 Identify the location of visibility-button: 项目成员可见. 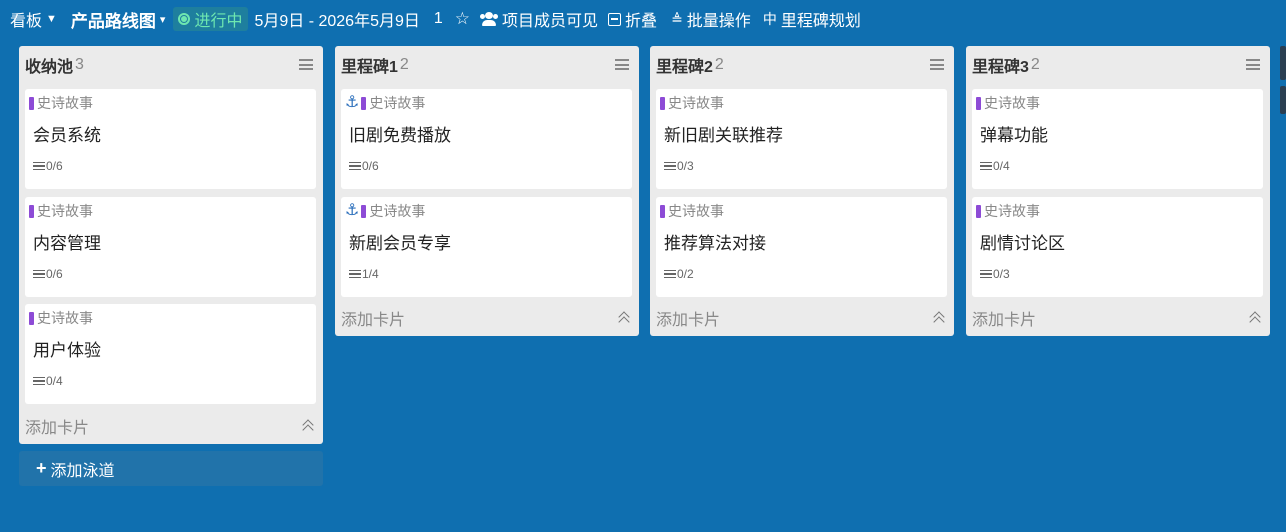
(539, 19).